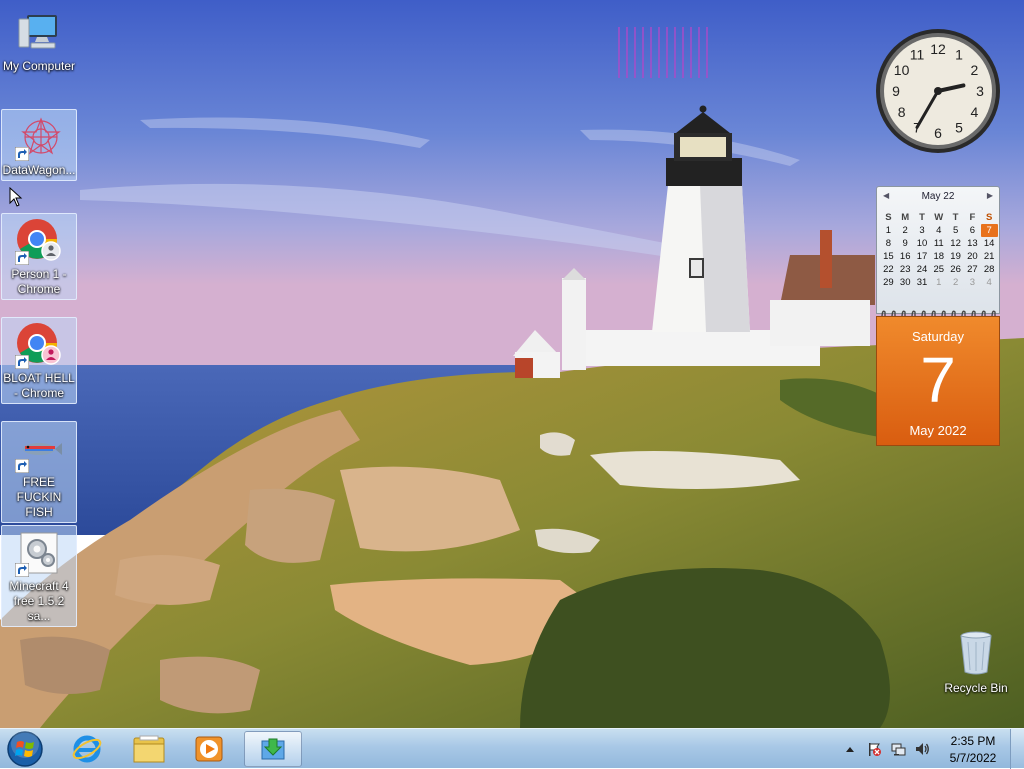  Describe the element at coordinates (972, 217) in the screenshot. I see `calendar-weekday-header: F` at that location.